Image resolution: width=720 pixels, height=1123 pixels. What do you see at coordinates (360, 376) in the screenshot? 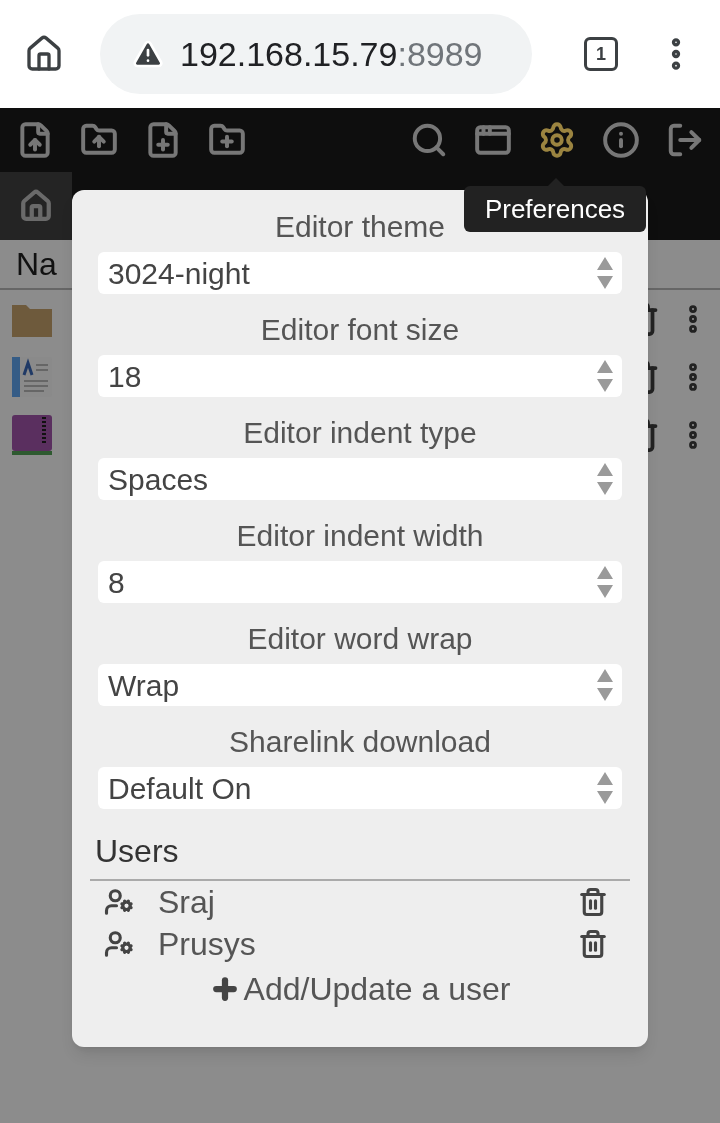
I see `select-field: 18` at bounding box center [360, 376].